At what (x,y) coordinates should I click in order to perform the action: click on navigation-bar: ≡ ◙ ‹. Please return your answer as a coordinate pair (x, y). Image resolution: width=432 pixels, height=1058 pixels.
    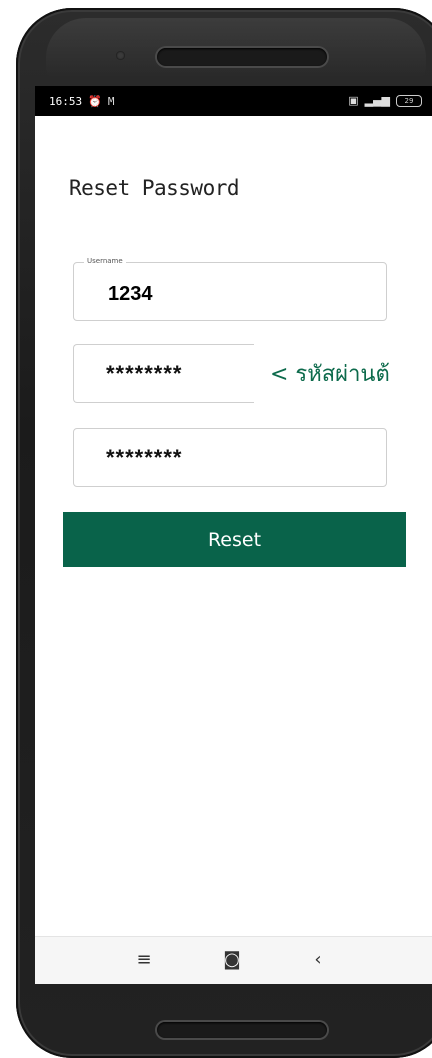
    Looking at the image, I should click on (233, 960).